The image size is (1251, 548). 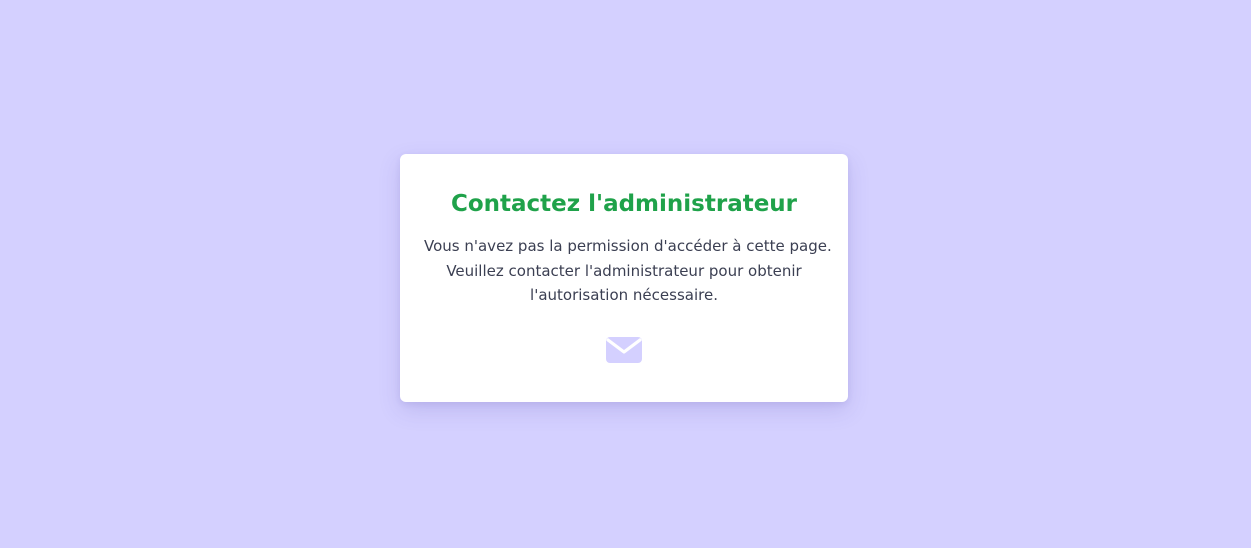 I want to click on message-line-3: l'autorisation nécessaire., so click(x=624, y=295).